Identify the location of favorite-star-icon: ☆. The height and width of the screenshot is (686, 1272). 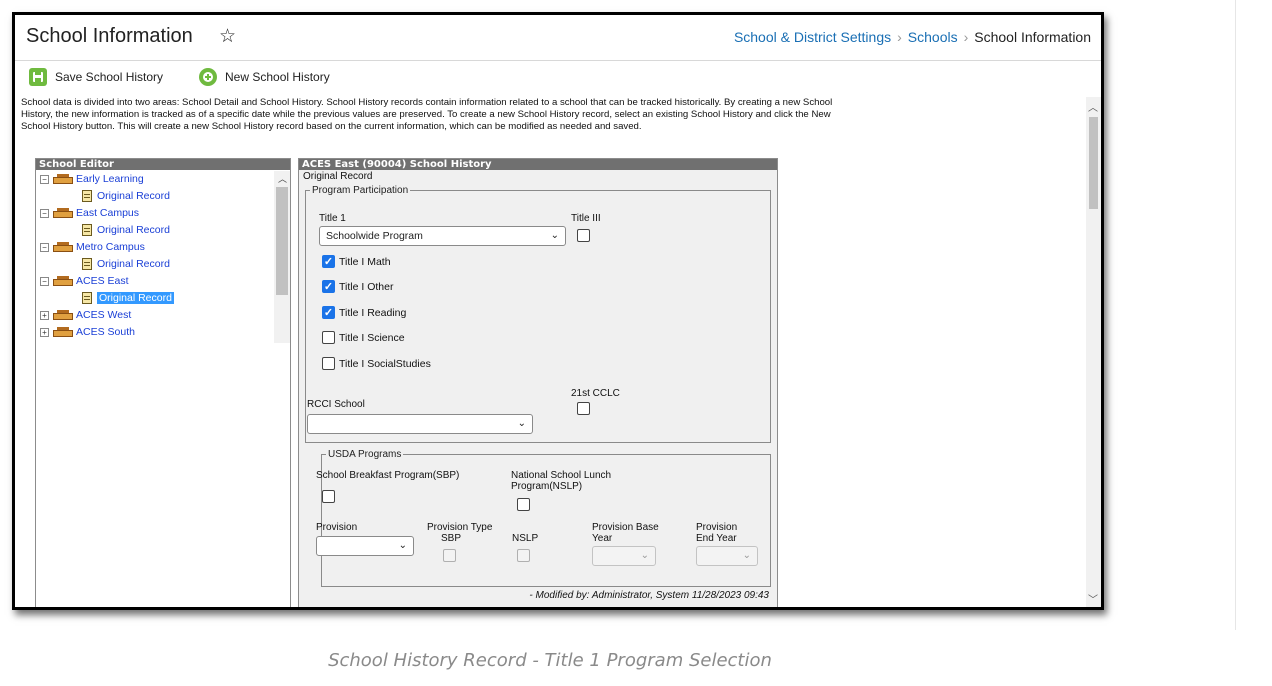
(227, 36).